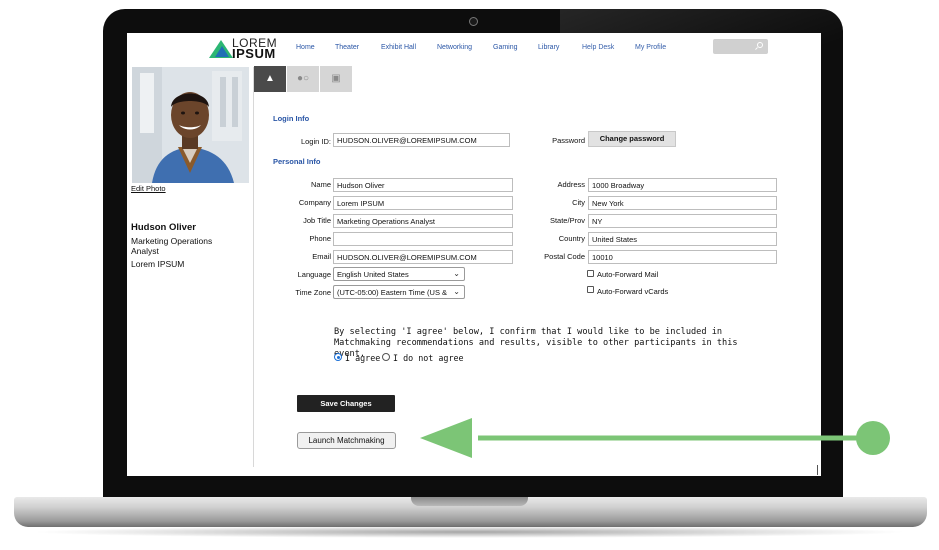 This screenshot has width=939, height=550. Describe the element at coordinates (446, 438) in the screenshot. I see `callout-arrow-head` at that location.